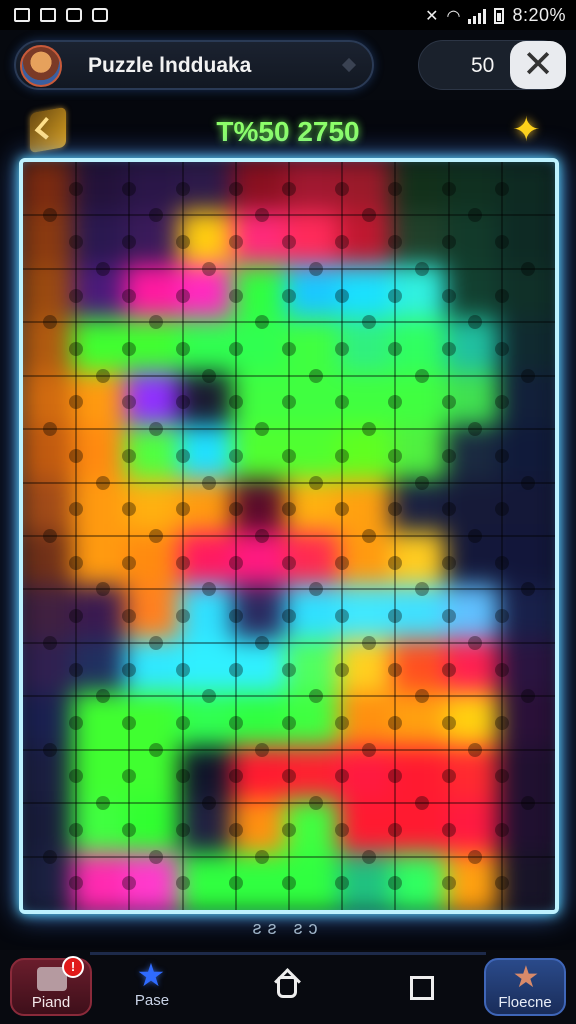  I want to click on status-left-icons, so click(54, 15).